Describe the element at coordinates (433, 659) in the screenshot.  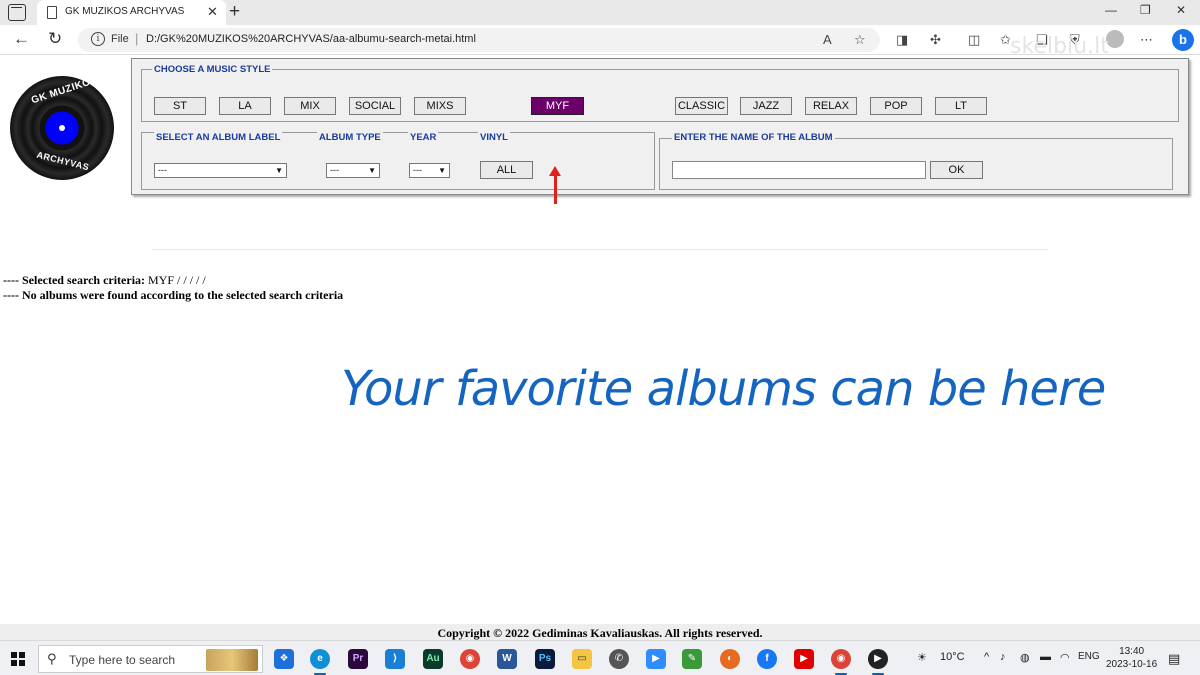
I see `audition-icon: Au` at that location.